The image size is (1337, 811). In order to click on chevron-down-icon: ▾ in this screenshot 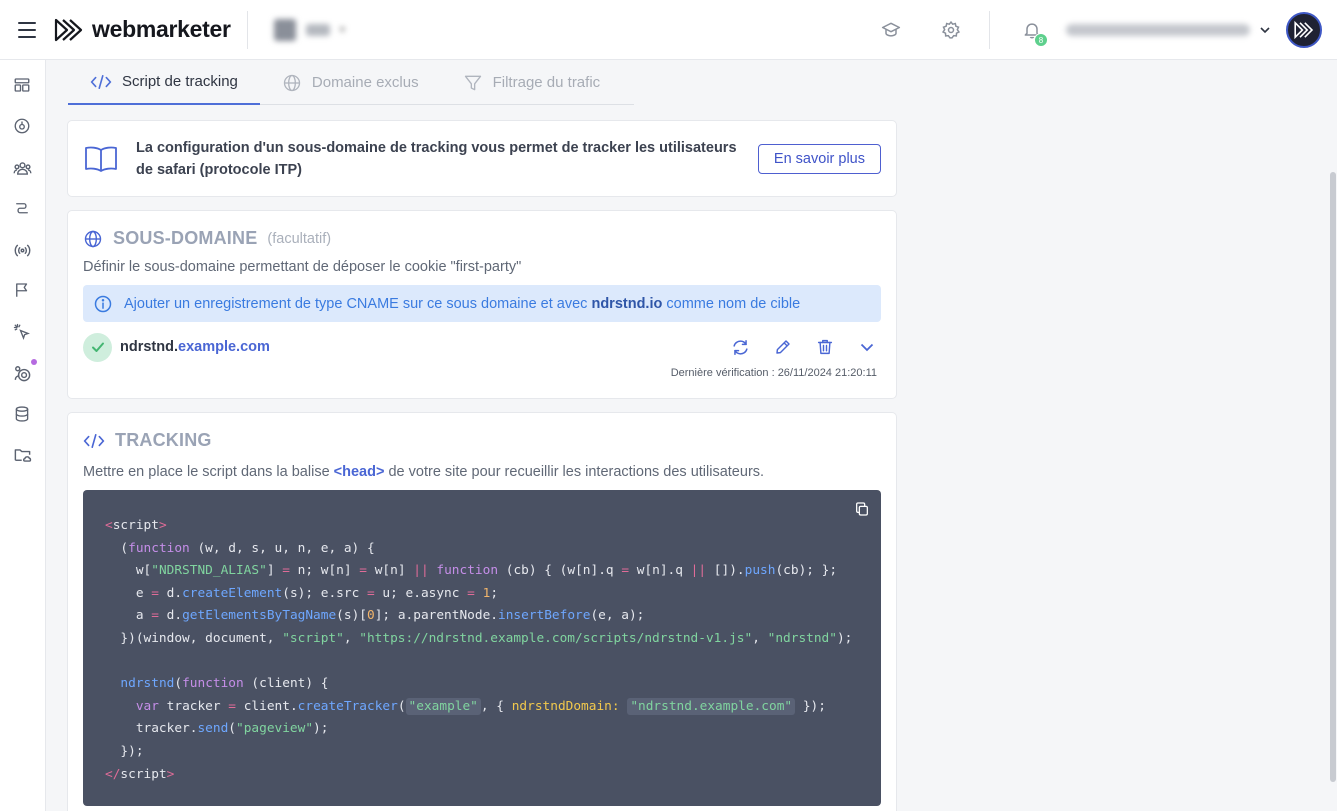, I will do `click(342, 30)`.